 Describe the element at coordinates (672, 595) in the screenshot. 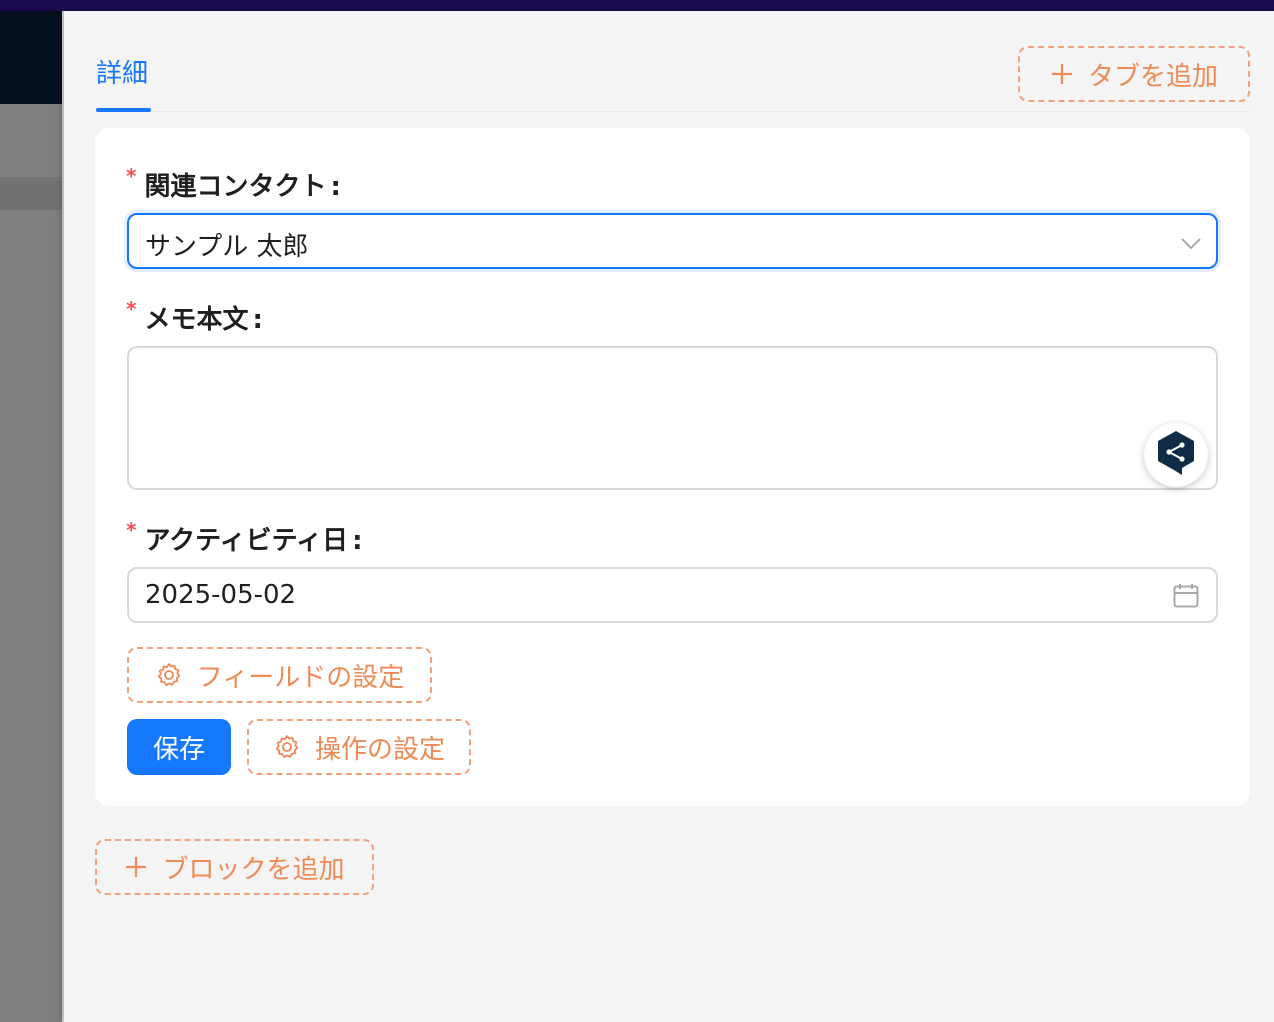

I see `activity-date-picker: 2025-05-02` at that location.